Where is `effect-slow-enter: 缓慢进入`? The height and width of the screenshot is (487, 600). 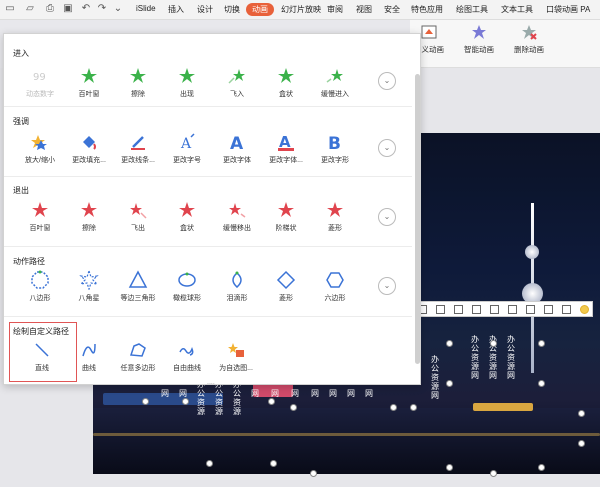 effect-slow-enter: 缓慢进入 is located at coordinates (335, 82).